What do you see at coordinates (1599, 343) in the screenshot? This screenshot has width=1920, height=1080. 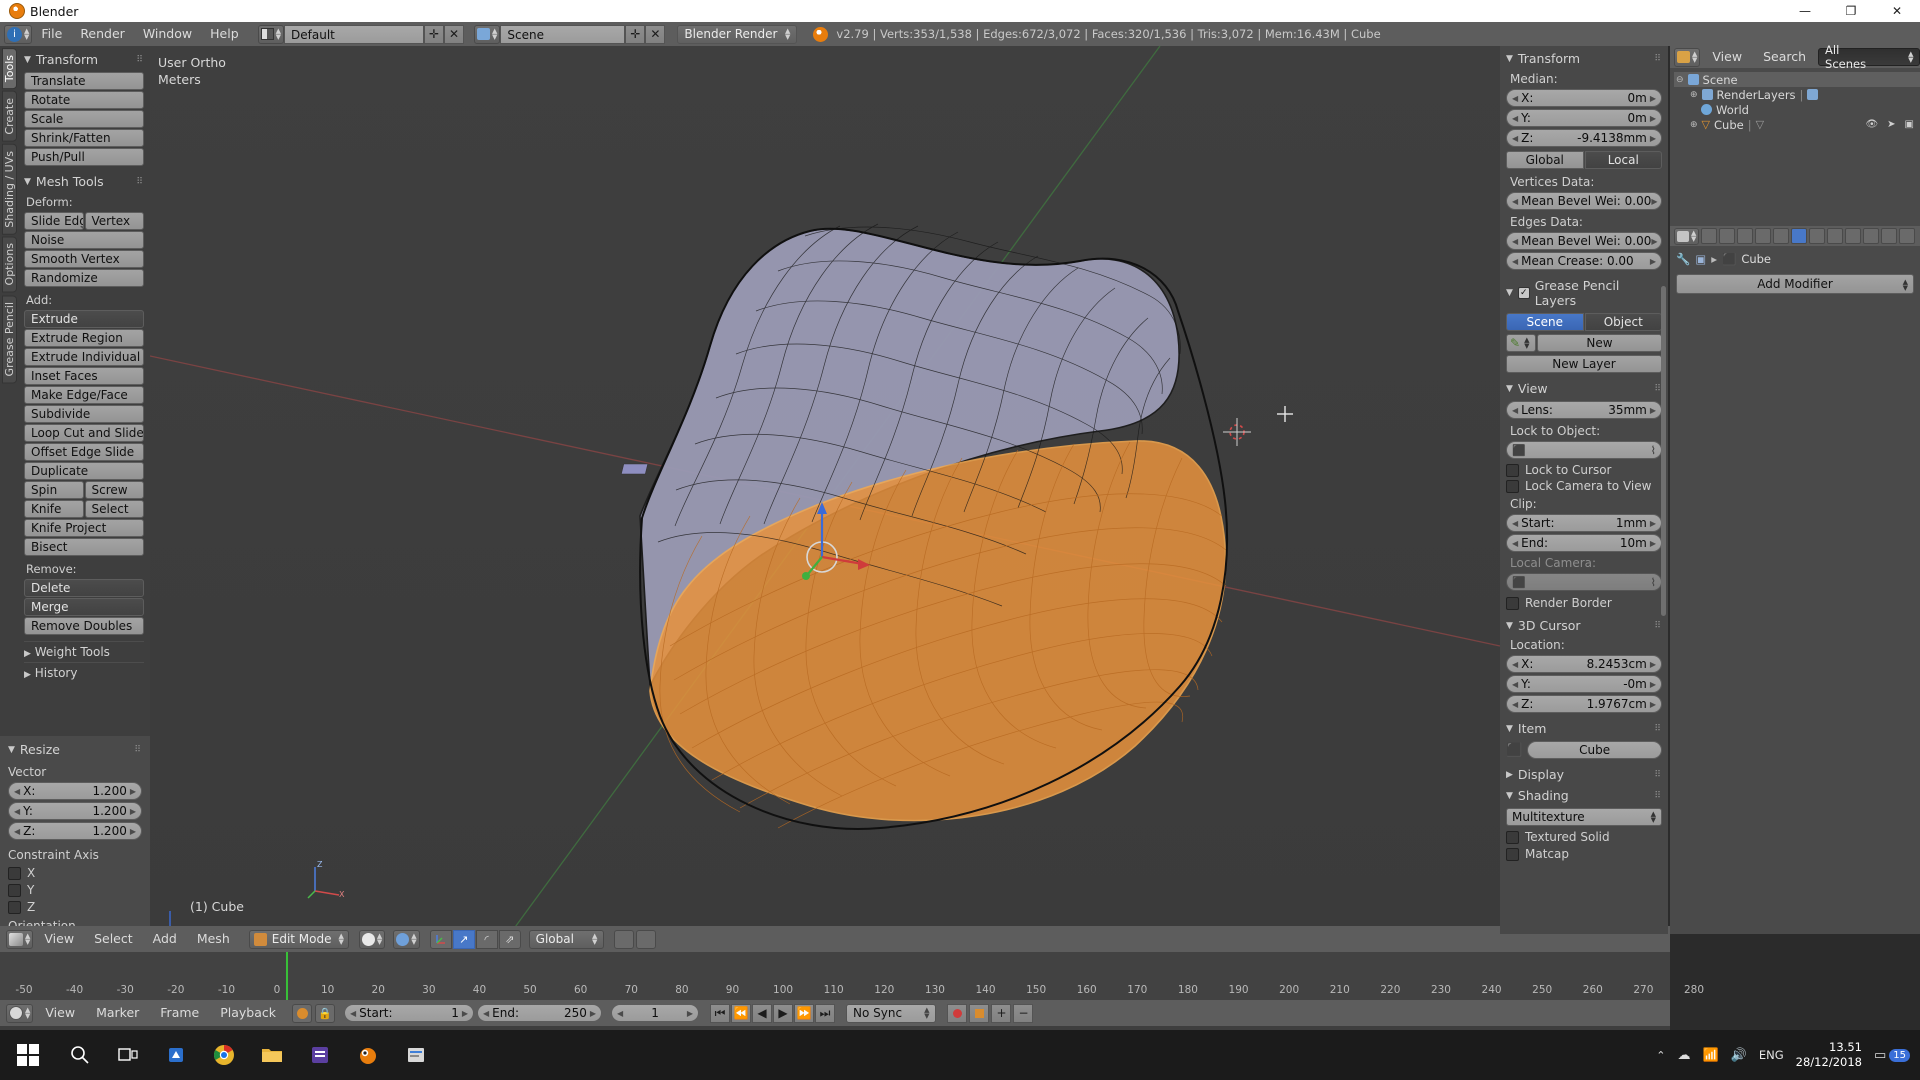 I see `gp-new-button: New` at bounding box center [1599, 343].